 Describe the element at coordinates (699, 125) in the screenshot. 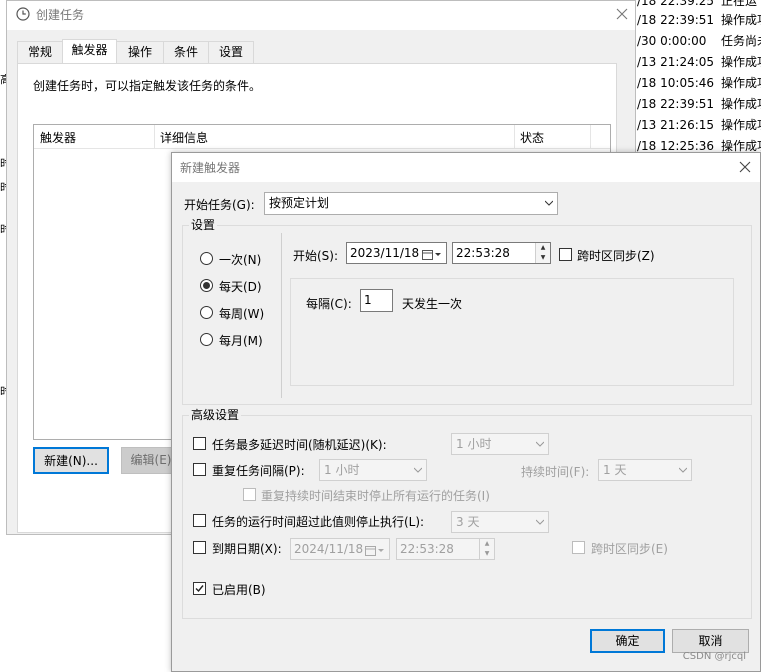

I see `history-row: /13 21:26:15操作成功` at that location.